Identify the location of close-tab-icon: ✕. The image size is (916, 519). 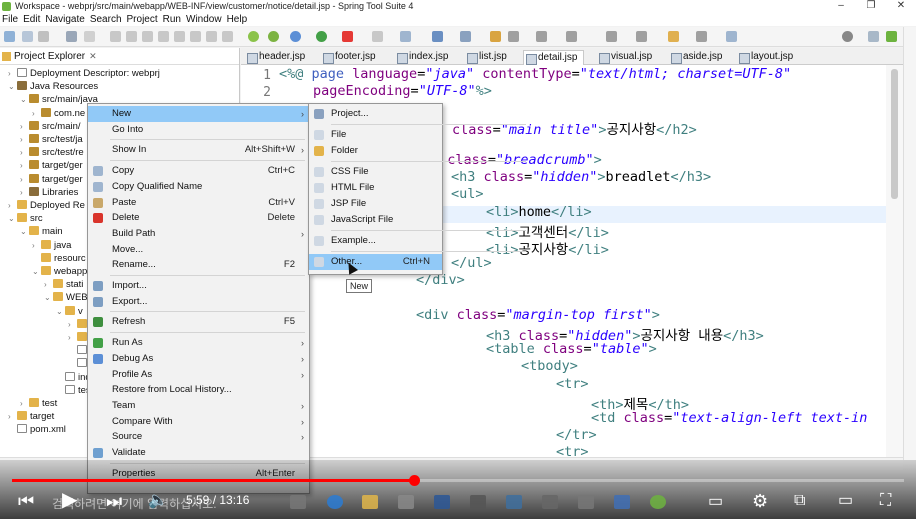
(93, 56).